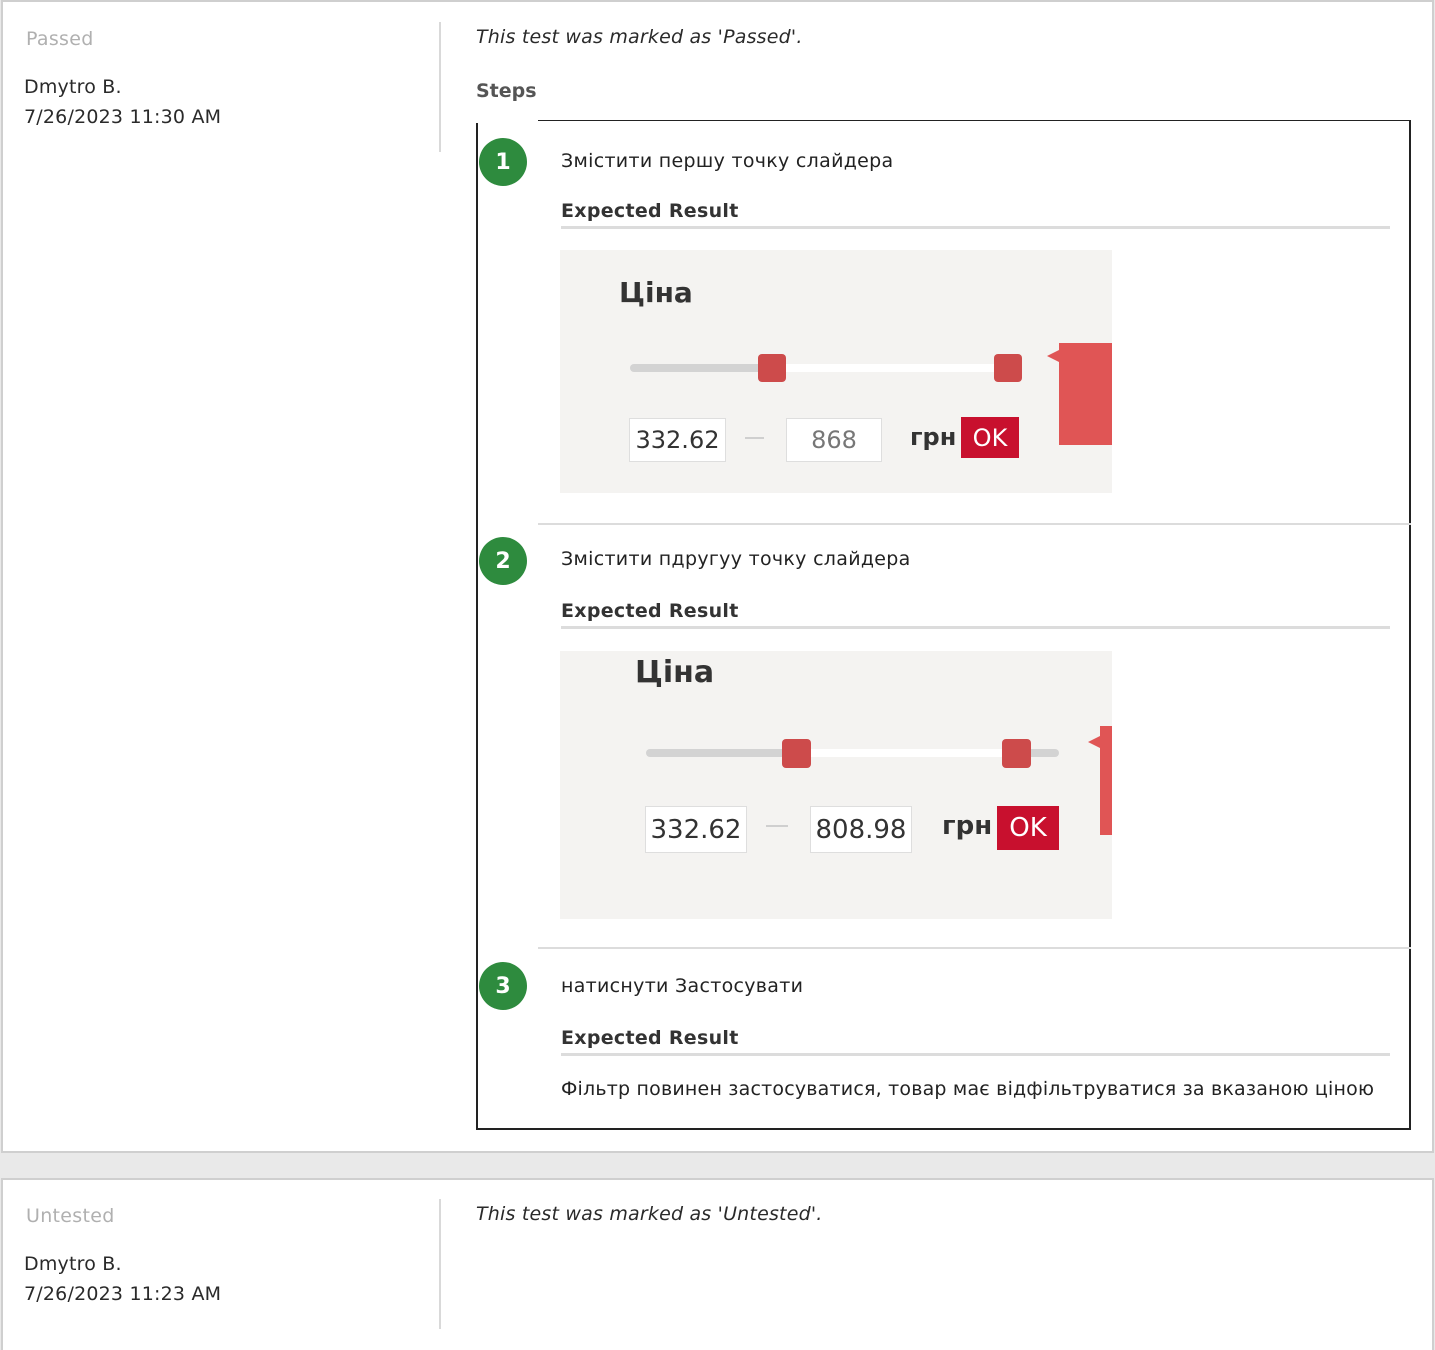  What do you see at coordinates (503, 162) in the screenshot?
I see `step-number-badge: 1` at bounding box center [503, 162].